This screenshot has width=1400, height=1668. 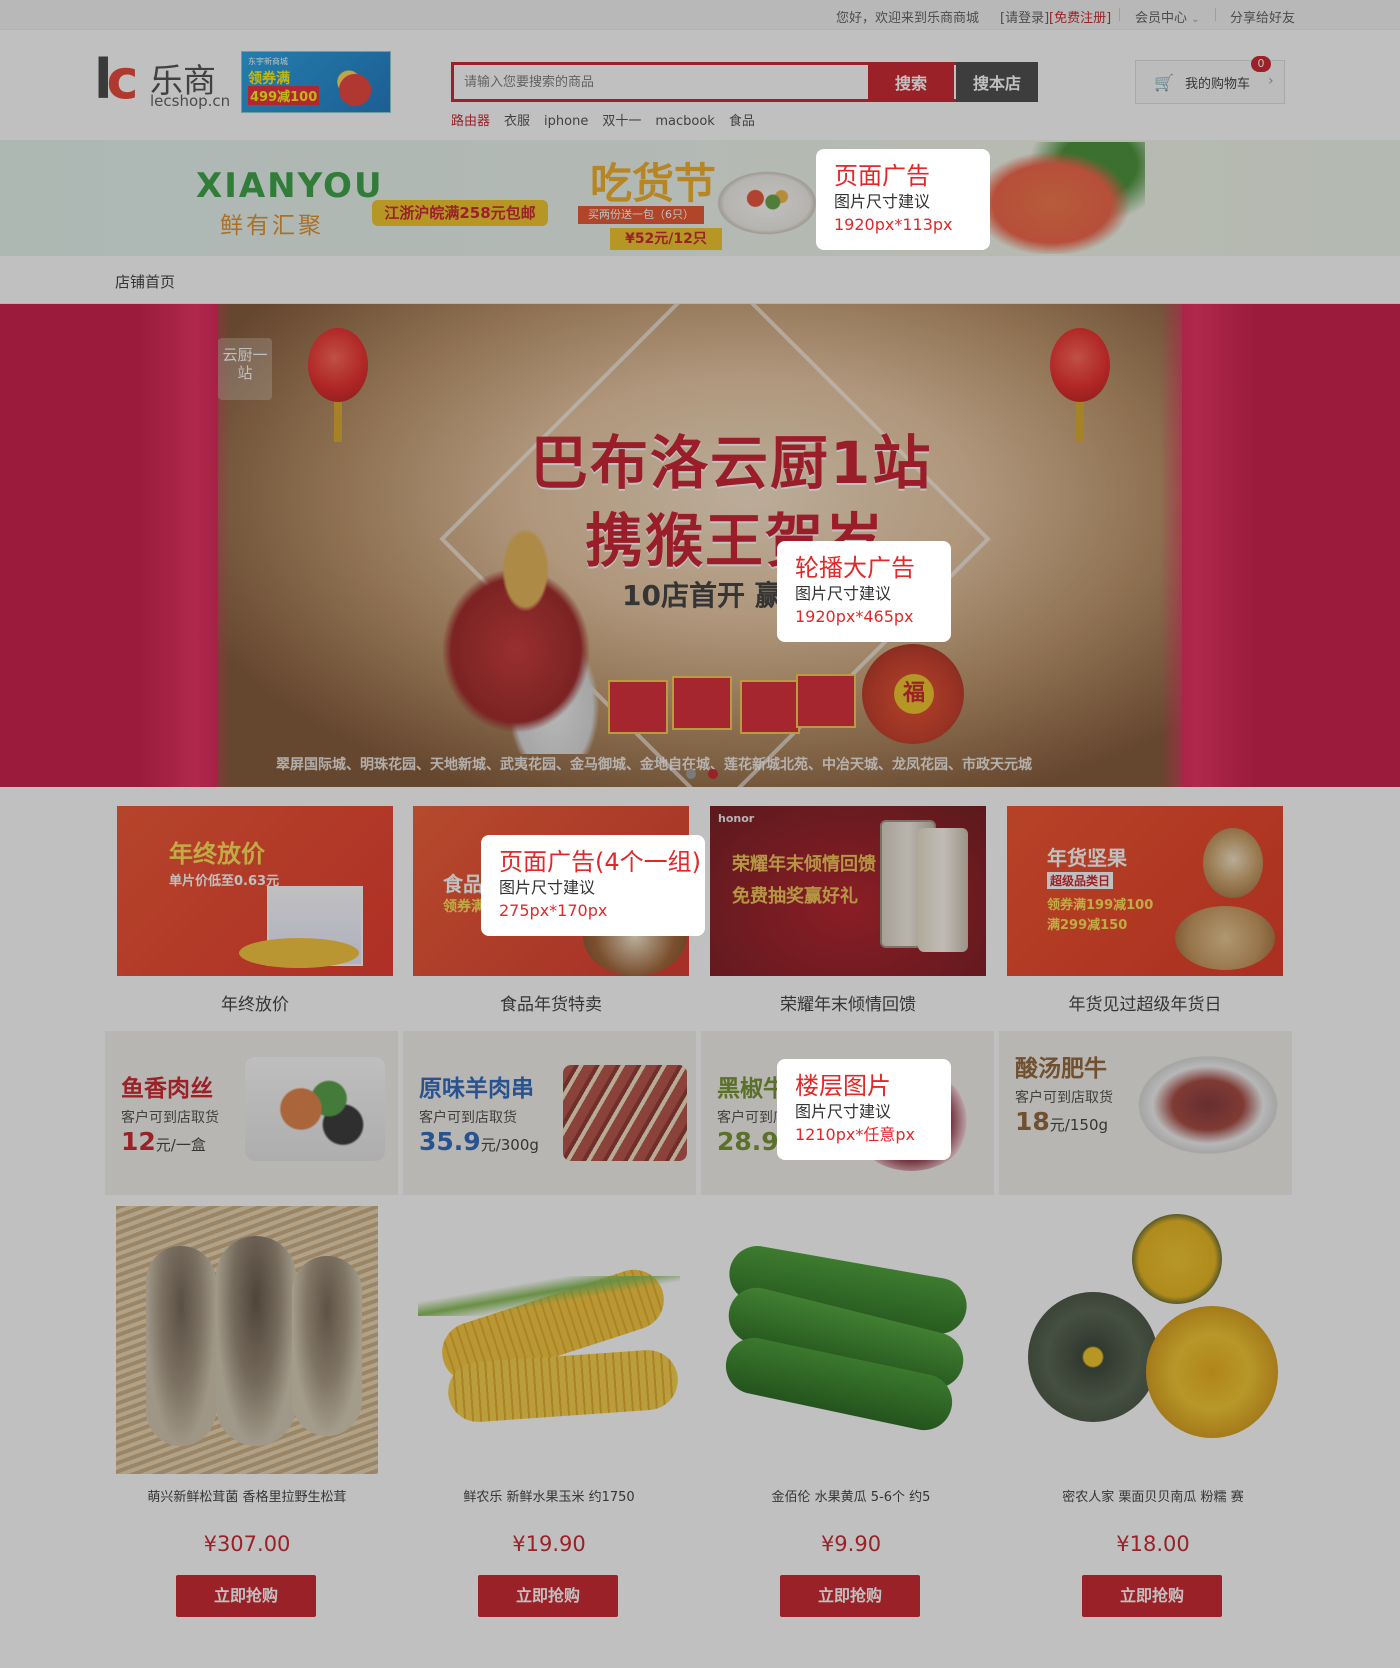 What do you see at coordinates (299, 953) in the screenshot?
I see `pedestal-image` at bounding box center [299, 953].